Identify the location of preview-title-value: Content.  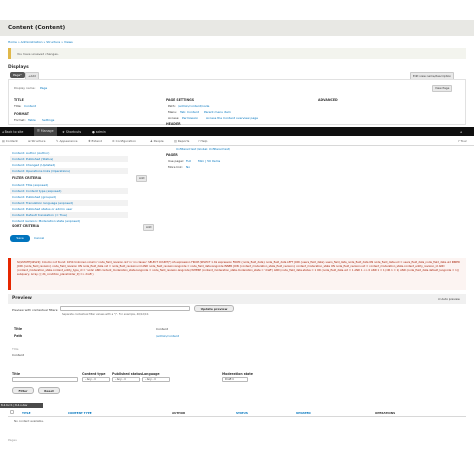
(162, 329).